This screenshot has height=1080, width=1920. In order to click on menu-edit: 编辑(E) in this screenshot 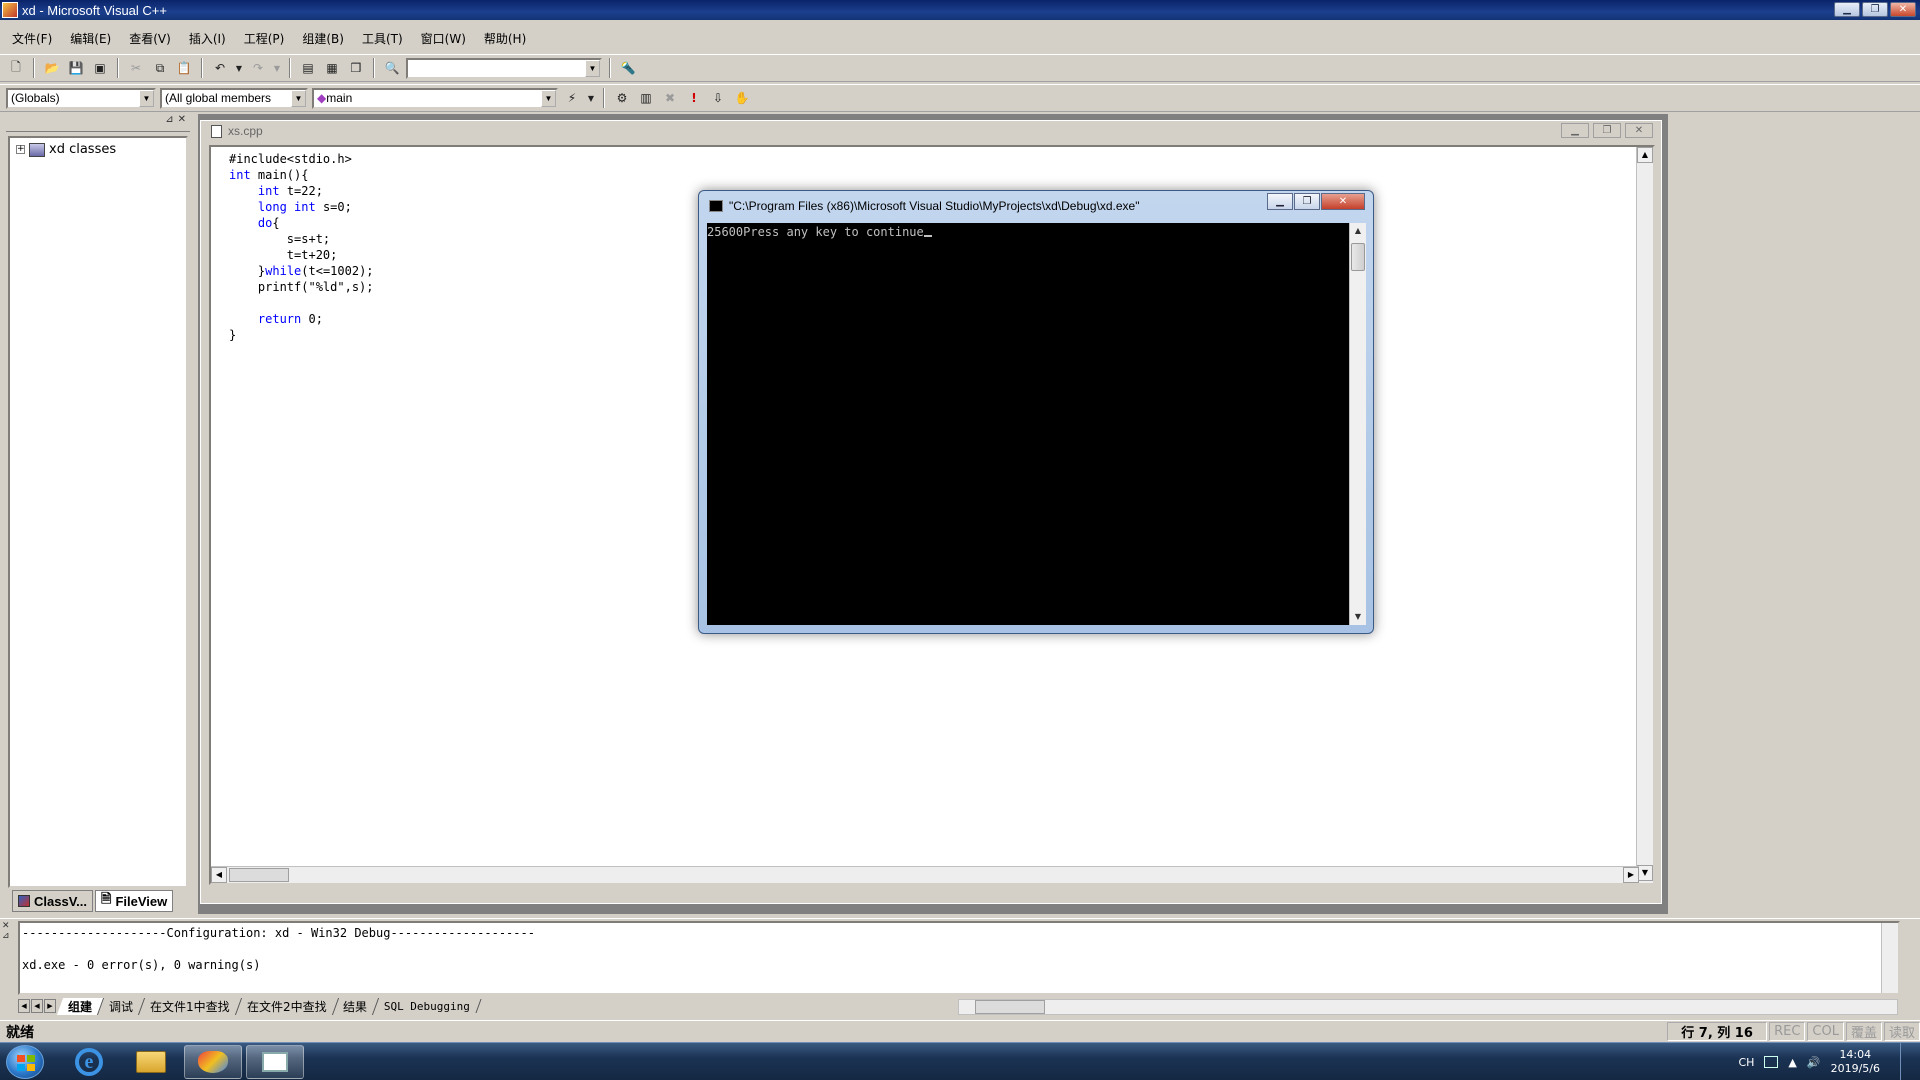, I will do `click(90, 38)`.